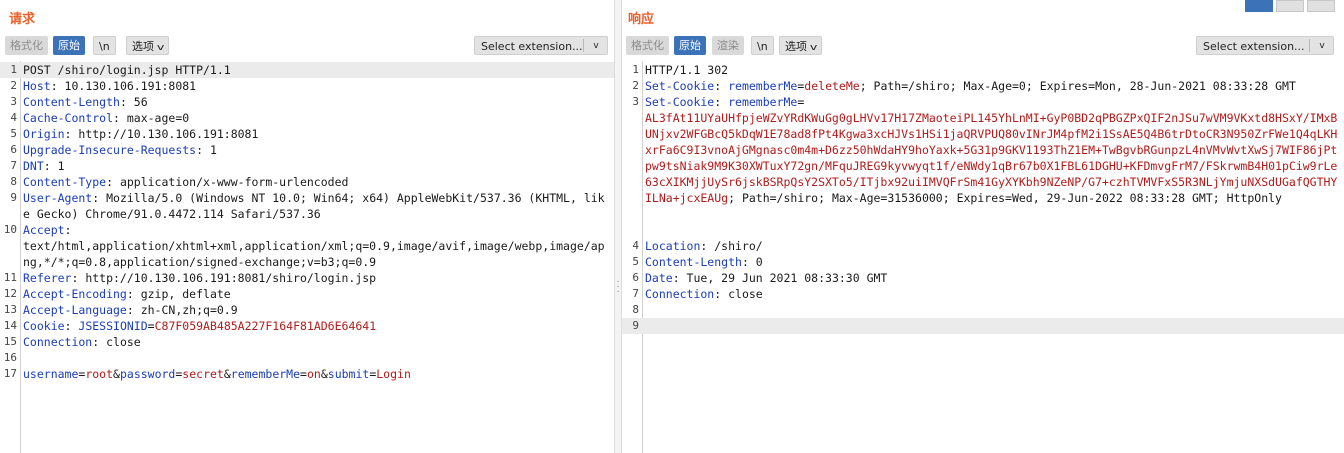 The height and width of the screenshot is (453, 1344). I want to click on code-line: 15 Connection: close, so click(307, 342).